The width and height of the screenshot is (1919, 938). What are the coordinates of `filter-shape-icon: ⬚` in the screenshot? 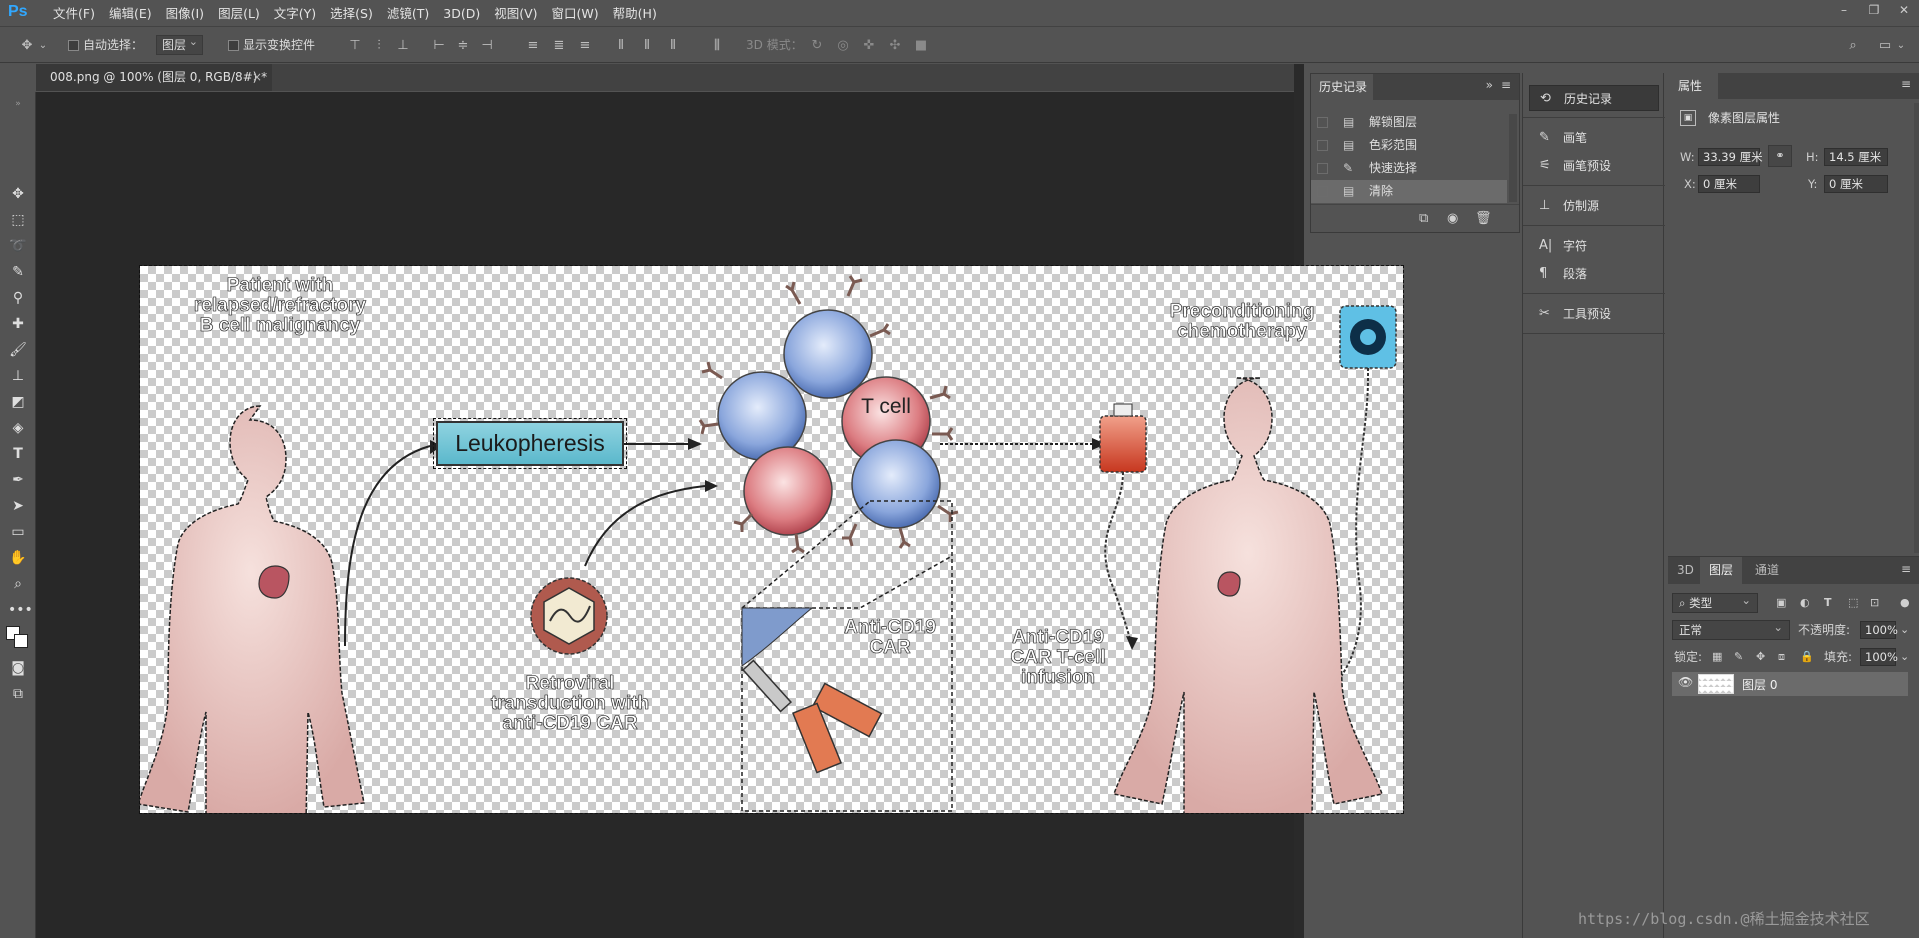 It's located at (1853, 603).